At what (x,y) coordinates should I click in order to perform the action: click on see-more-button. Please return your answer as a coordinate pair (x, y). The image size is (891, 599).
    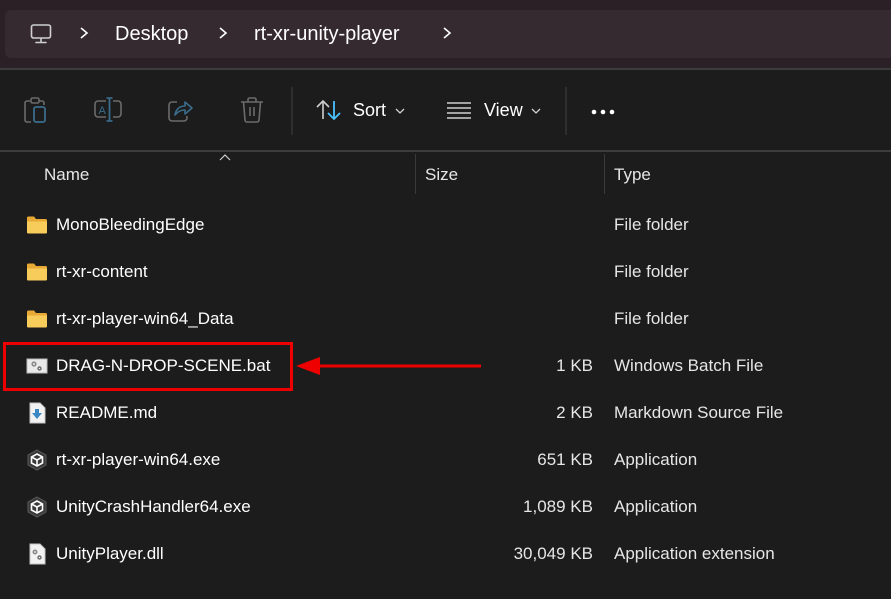
    Looking at the image, I should click on (603, 111).